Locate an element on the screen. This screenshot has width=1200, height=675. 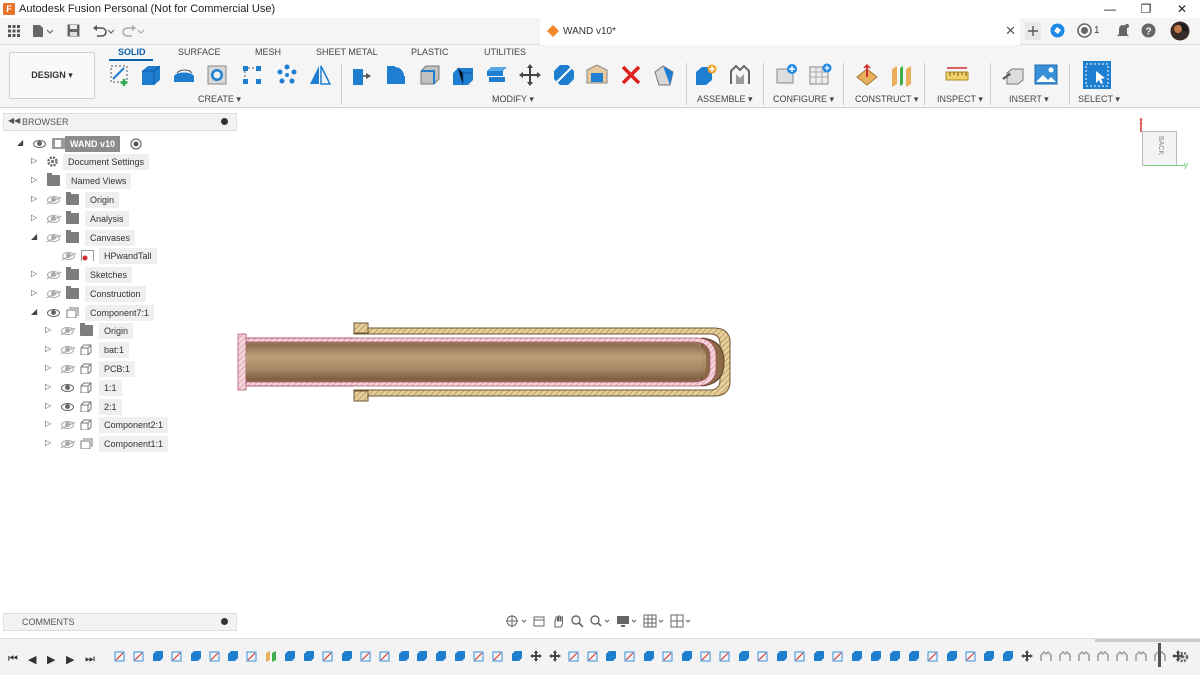
tree-row-origin: ▷ Origin is located at coordinates (109, 200).